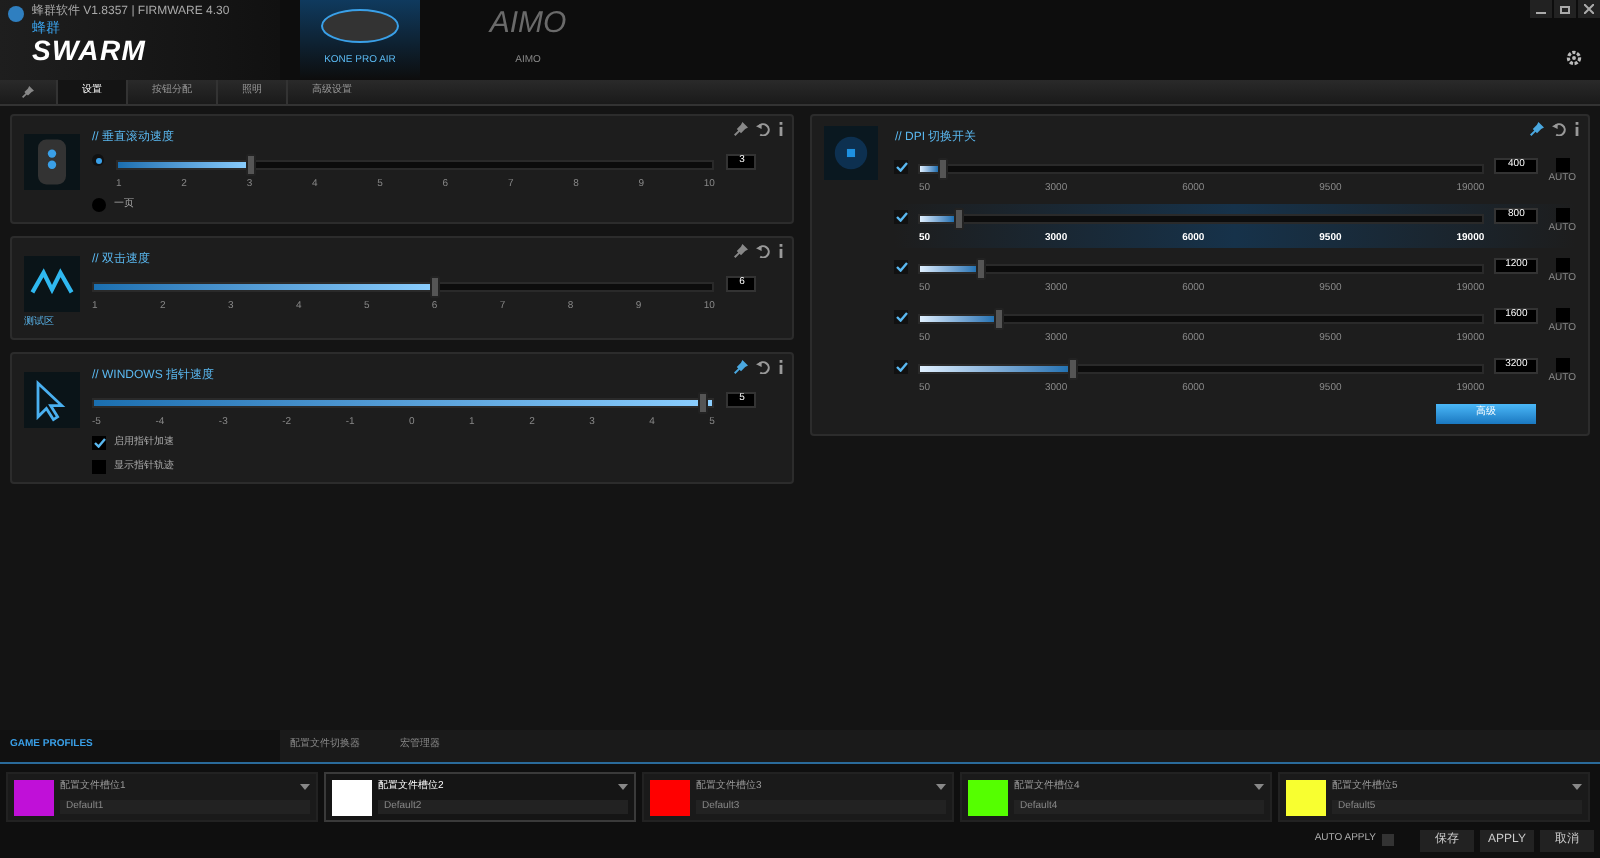  I want to click on sensor-icon, so click(851, 153).